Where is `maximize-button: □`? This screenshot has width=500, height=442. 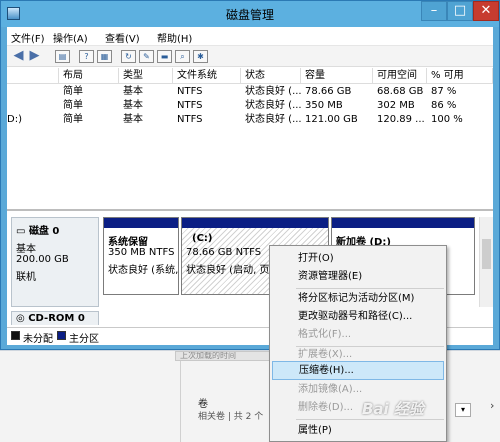 maximize-button: □ is located at coordinates (460, 11).